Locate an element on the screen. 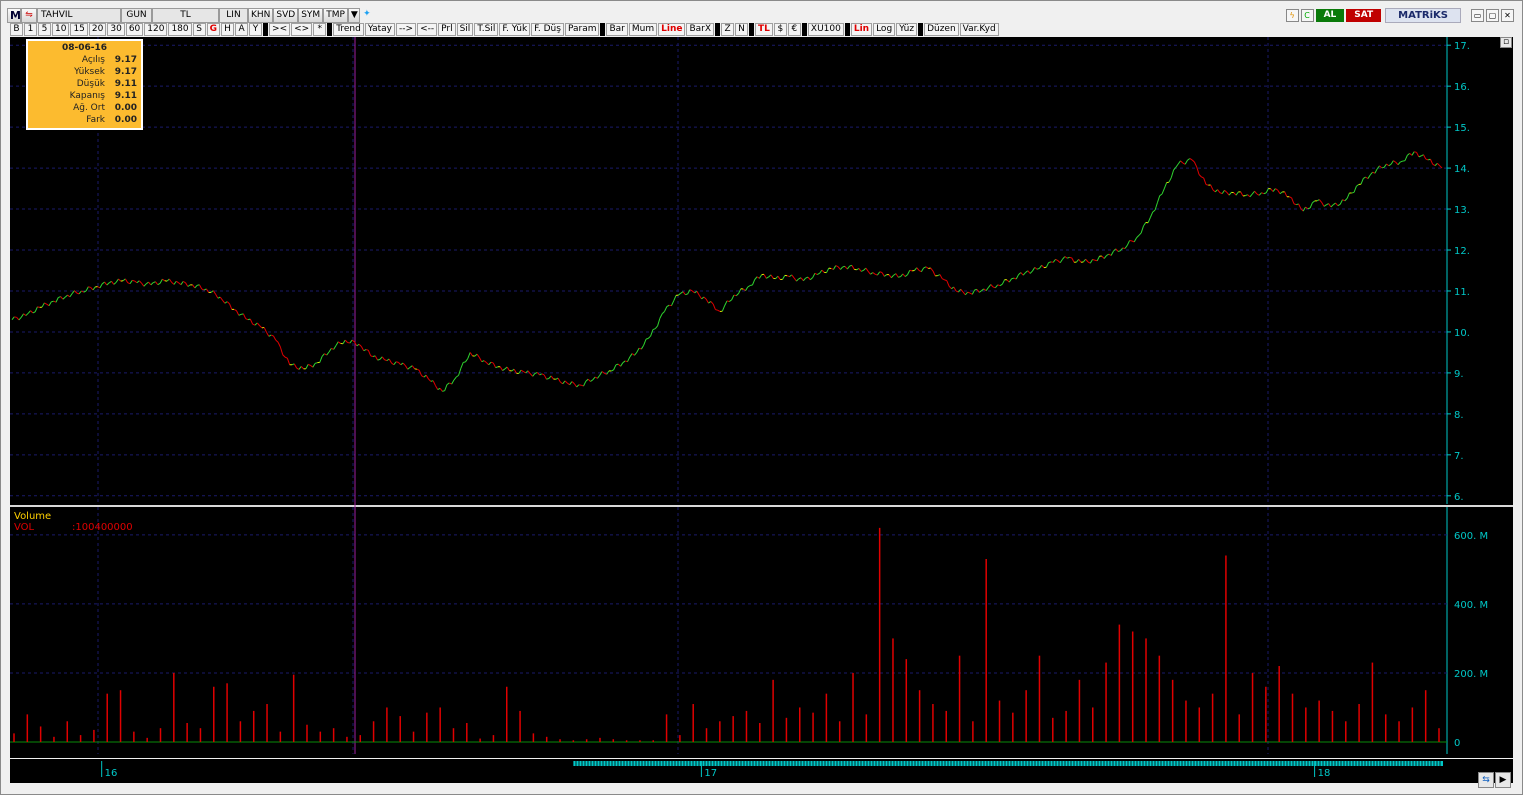 The width and height of the screenshot is (1523, 795). toolbar-button-42: Var.Kyd is located at coordinates (979, 29).